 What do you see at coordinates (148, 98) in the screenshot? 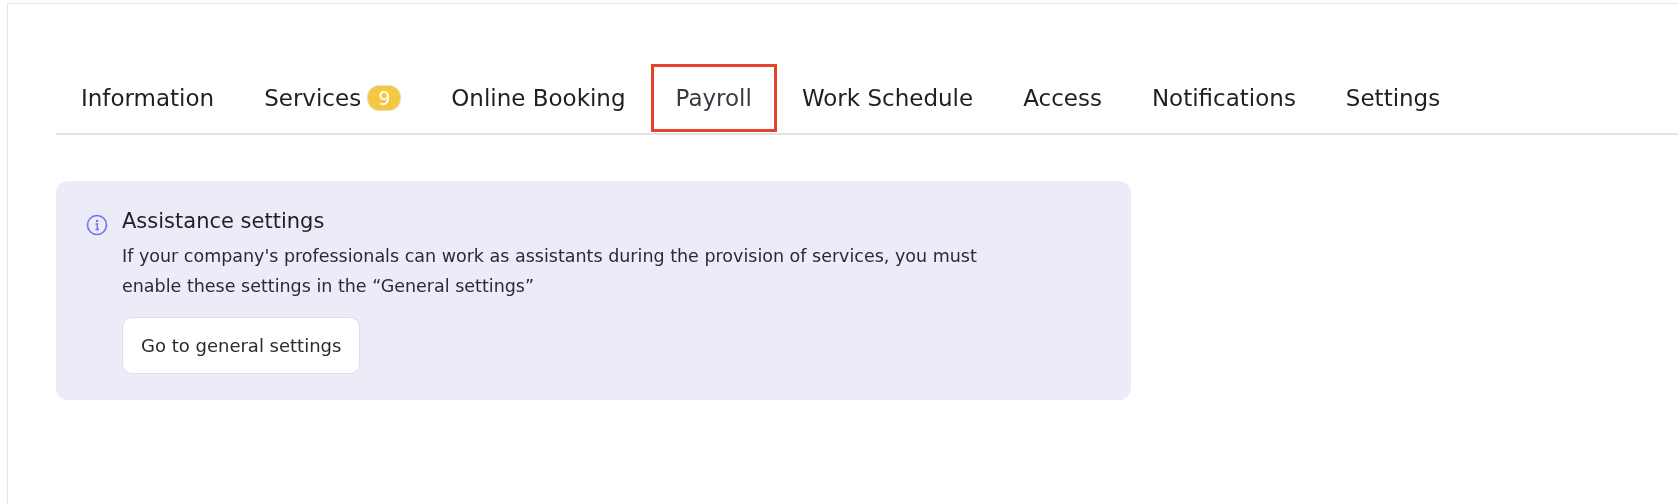
I see `tab: Information` at bounding box center [148, 98].